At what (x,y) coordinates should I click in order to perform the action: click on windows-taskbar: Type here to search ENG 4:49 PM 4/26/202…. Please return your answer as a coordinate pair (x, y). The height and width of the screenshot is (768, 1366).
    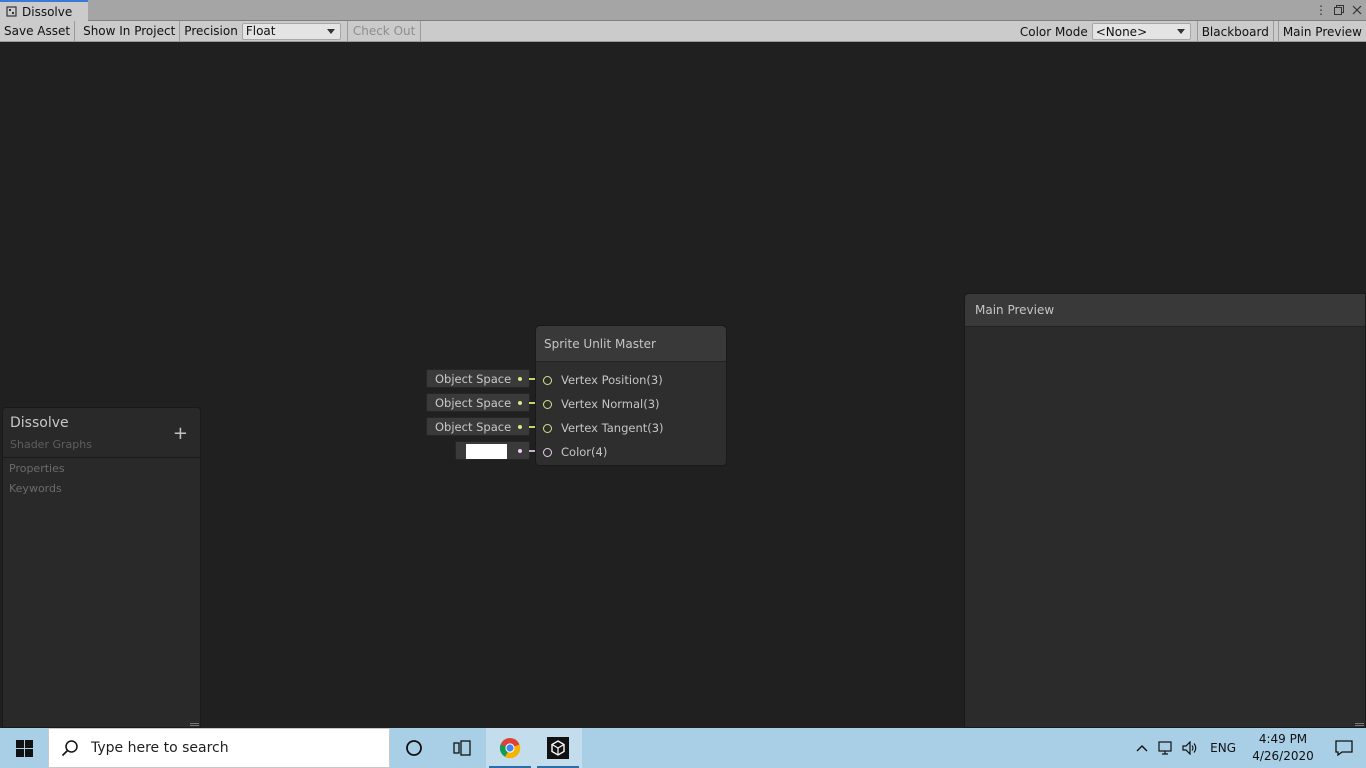
    Looking at the image, I should click on (683, 748).